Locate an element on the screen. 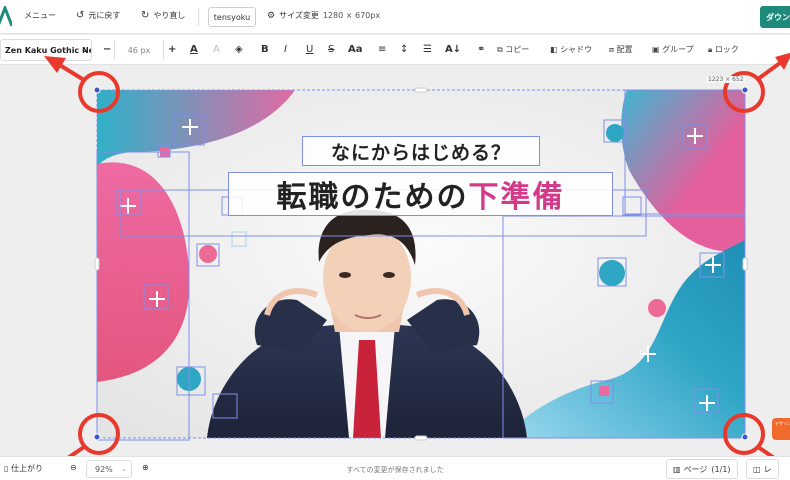 The width and height of the screenshot is (790, 480). link-icon: ⚭ is located at coordinates (481, 50).